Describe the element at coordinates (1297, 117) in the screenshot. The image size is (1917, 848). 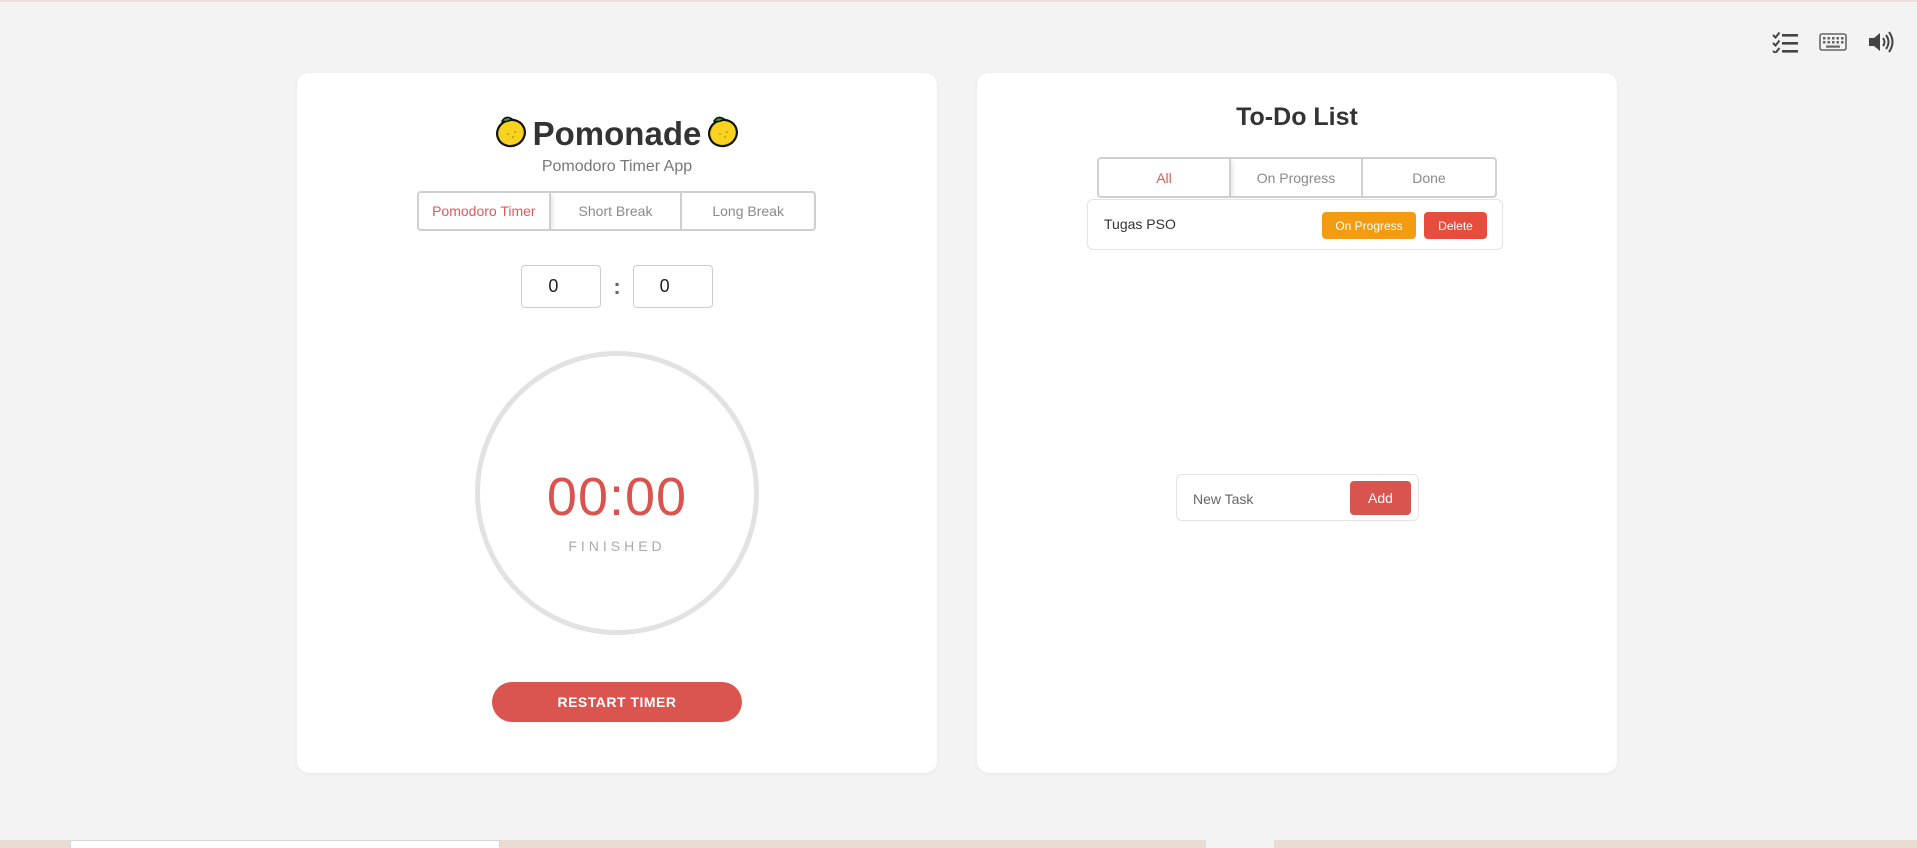
I see `todo-title: To-Do List` at that location.